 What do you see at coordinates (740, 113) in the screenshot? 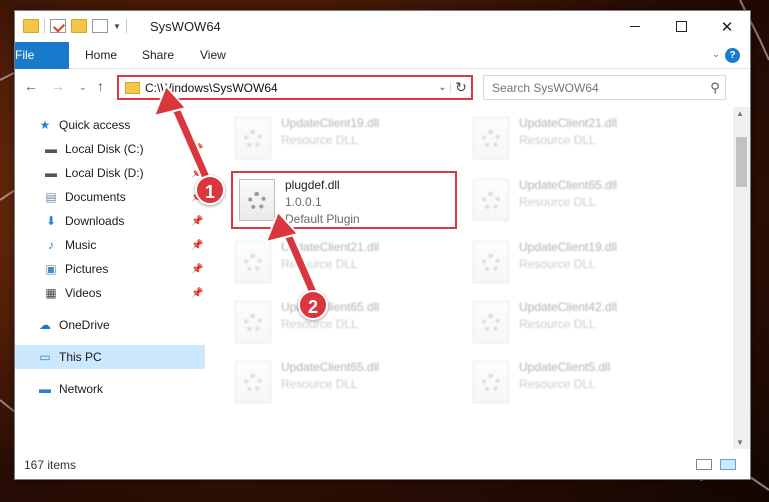
I see `scroll-up-icon: ▲` at bounding box center [740, 113].